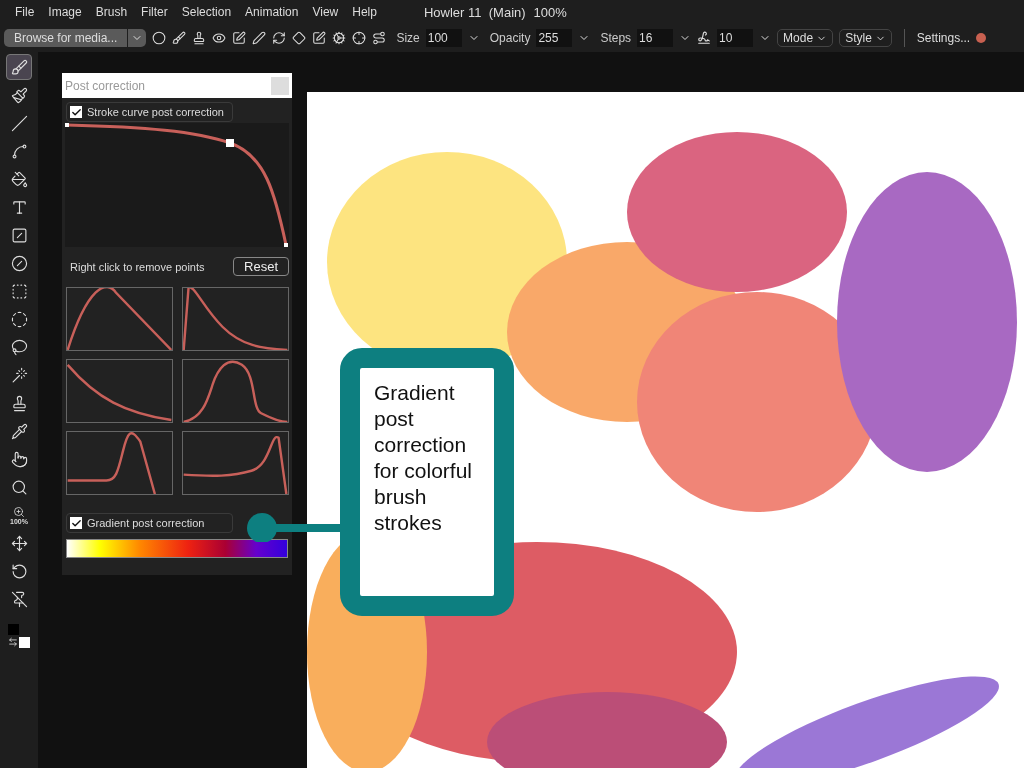  Describe the element at coordinates (339, 38) in the screenshot. I see `cog-icon` at that location.